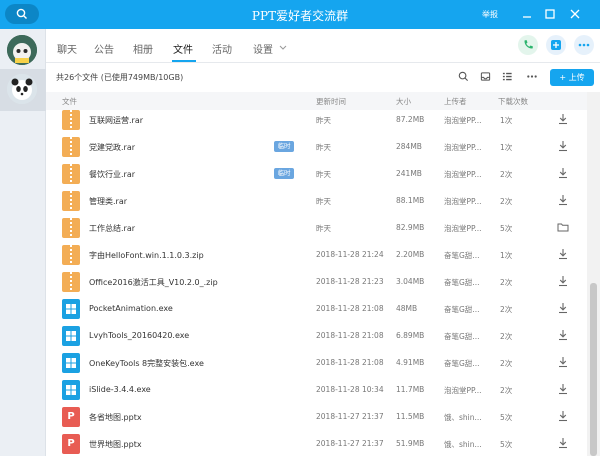  I want to click on more-button, so click(584, 45).